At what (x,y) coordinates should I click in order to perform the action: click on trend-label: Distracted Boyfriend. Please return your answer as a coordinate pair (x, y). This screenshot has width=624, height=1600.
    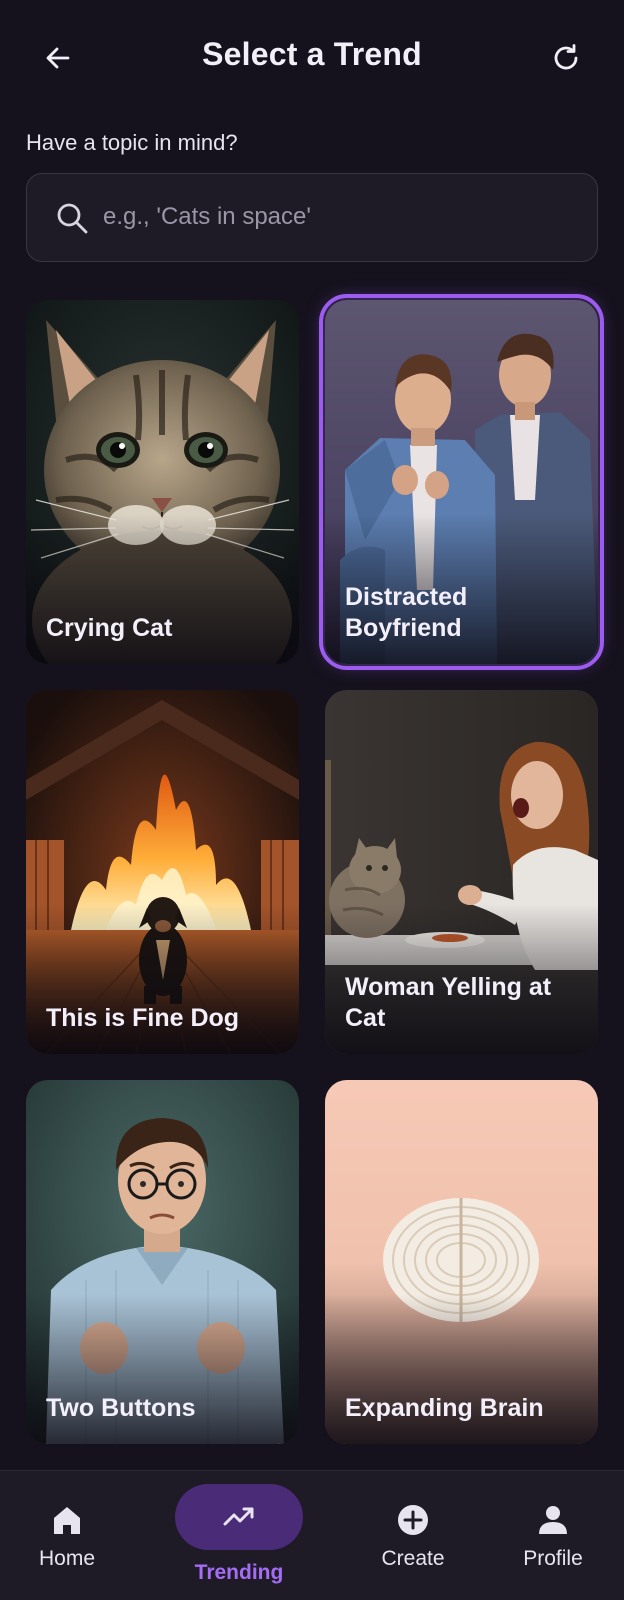
    Looking at the image, I should click on (406, 612).